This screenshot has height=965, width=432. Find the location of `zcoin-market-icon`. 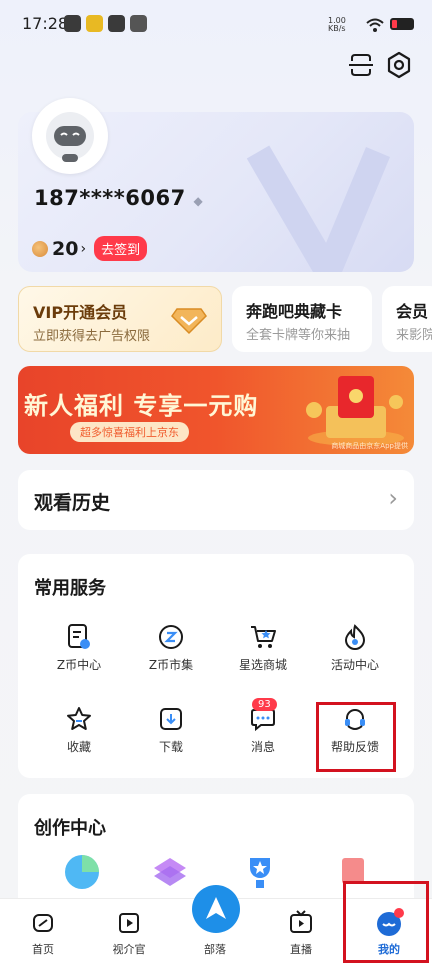

zcoin-market-icon is located at coordinates (171, 637).